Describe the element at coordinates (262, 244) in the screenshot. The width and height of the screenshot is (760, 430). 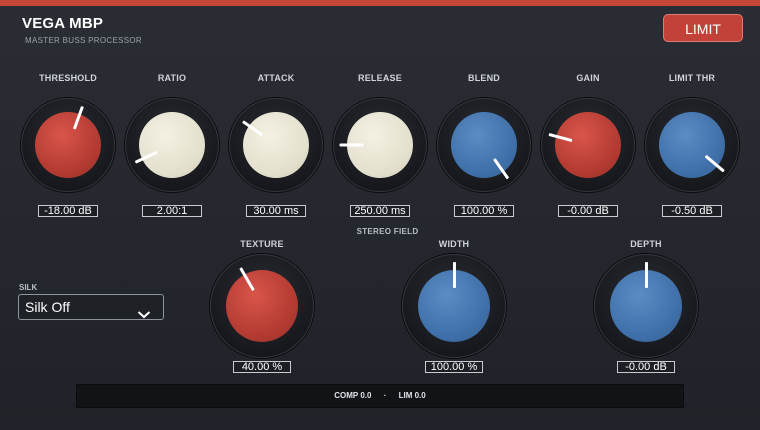
I see `knob-label-texture: TEXTURE` at that location.